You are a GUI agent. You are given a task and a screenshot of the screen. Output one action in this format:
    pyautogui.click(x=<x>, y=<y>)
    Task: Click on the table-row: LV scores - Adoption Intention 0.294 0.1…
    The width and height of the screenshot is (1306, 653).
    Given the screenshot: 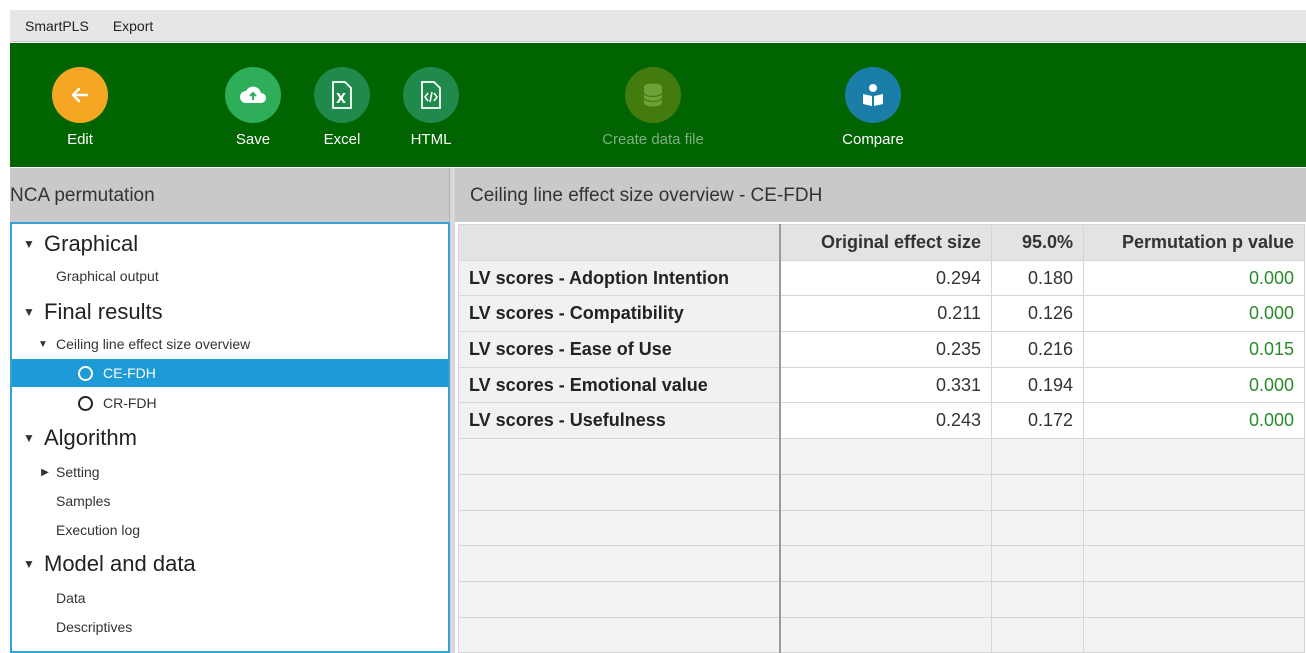 What is the action you would take?
    pyautogui.click(x=881, y=278)
    